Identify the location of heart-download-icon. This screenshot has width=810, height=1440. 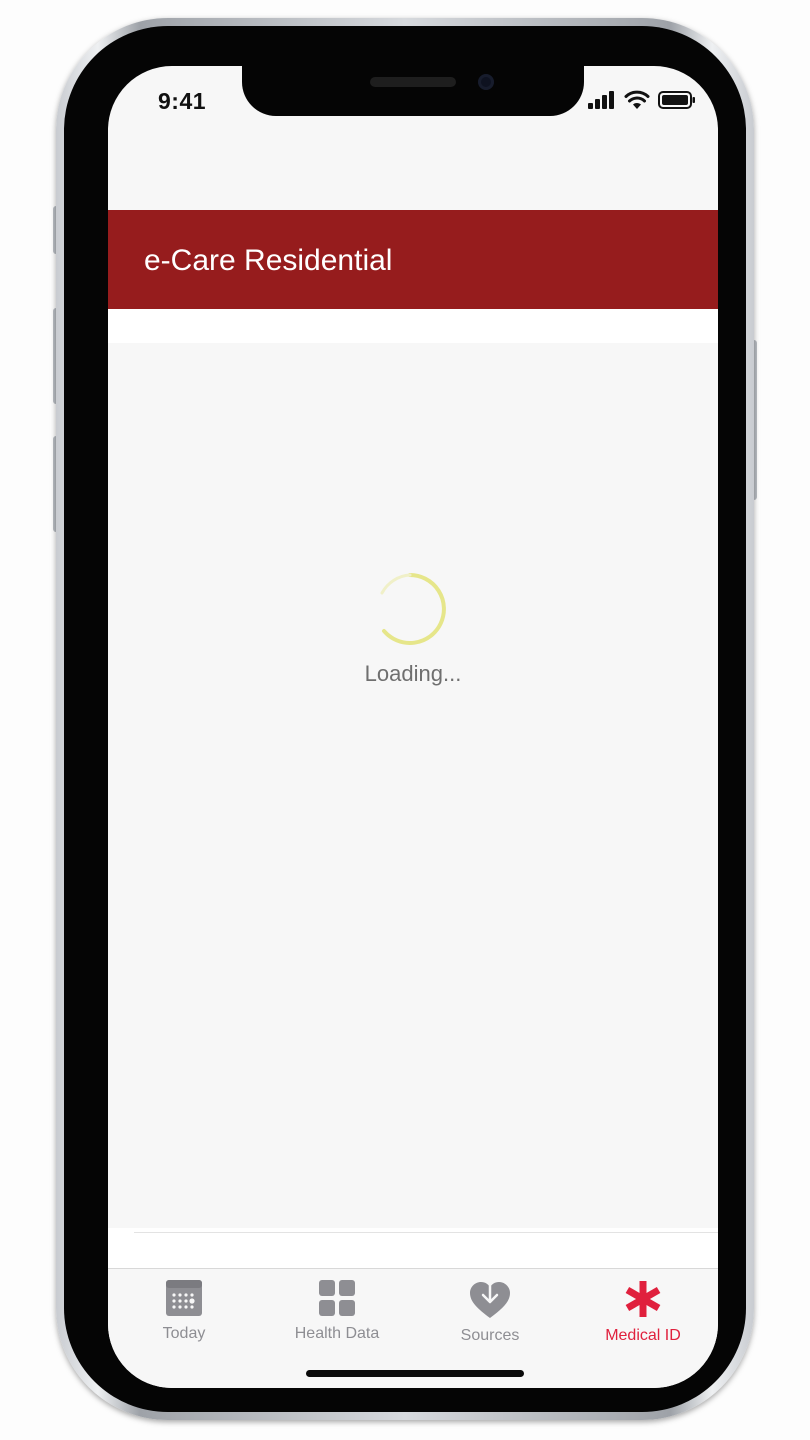
(490, 1298).